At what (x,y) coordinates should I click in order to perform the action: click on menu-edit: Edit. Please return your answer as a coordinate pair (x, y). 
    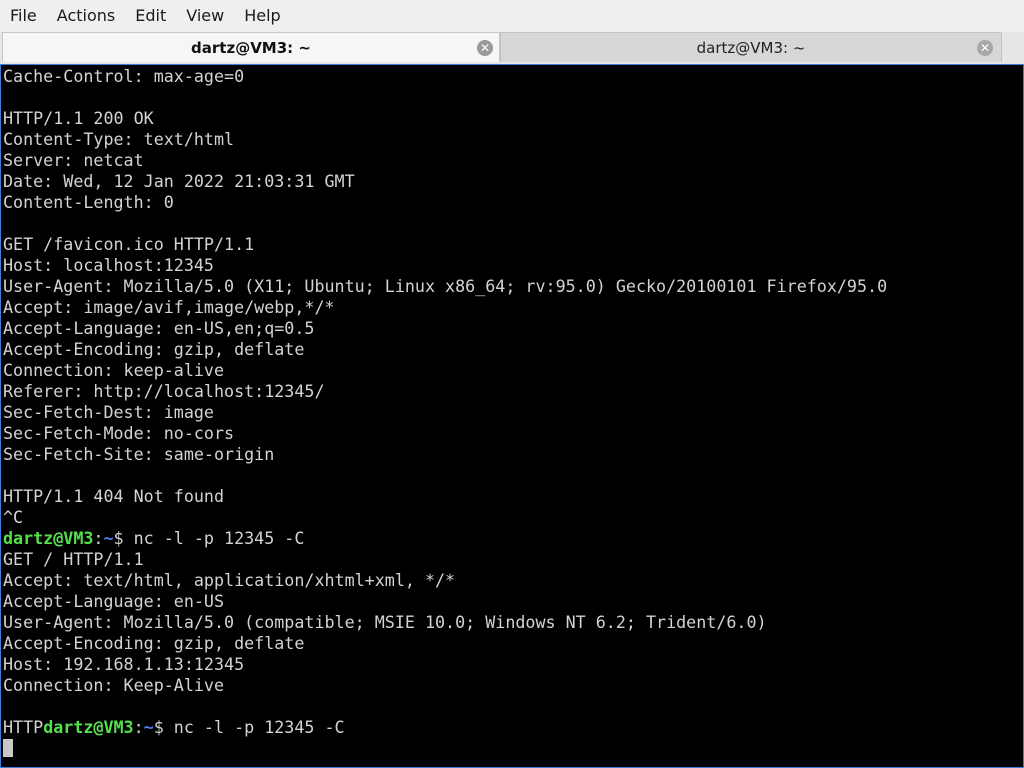
    Looking at the image, I should click on (150, 16).